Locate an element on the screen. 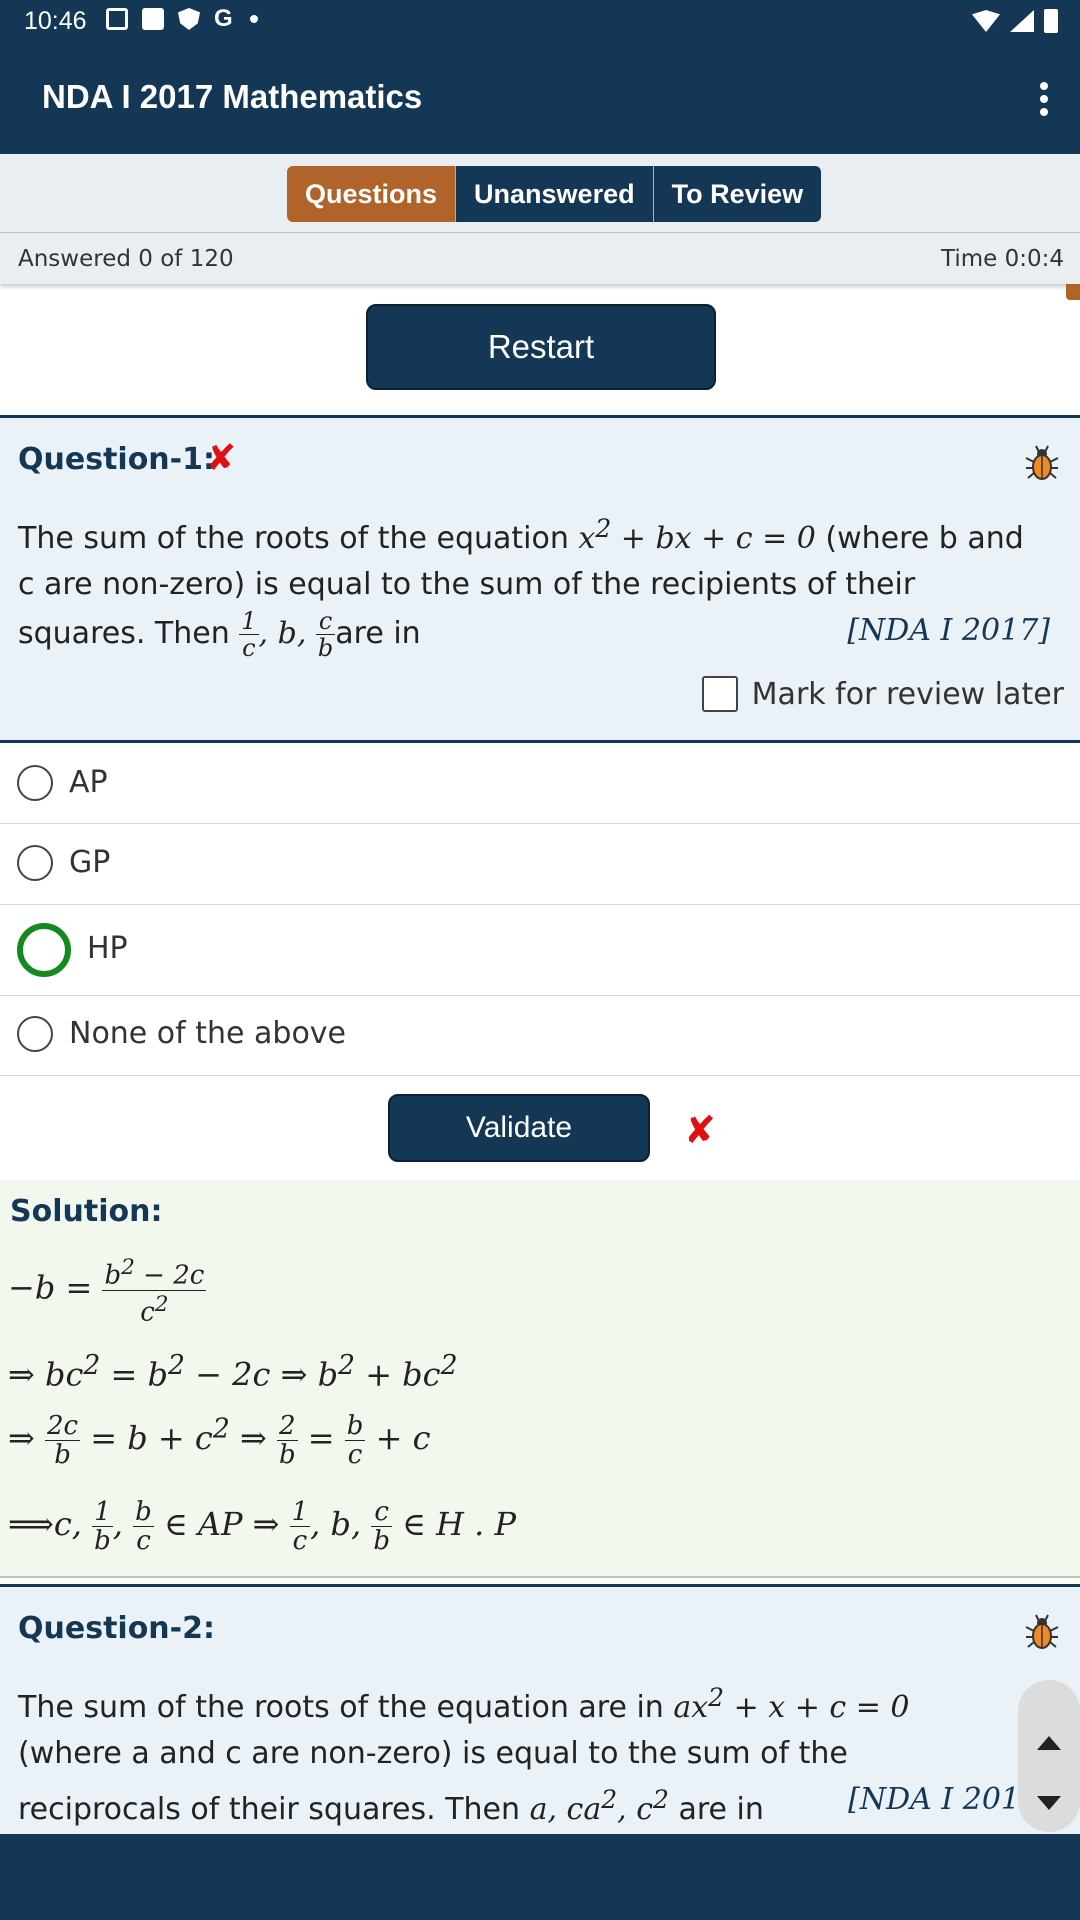 The height and width of the screenshot is (1920, 1080). validate-button: Validate is located at coordinates (519, 1128).